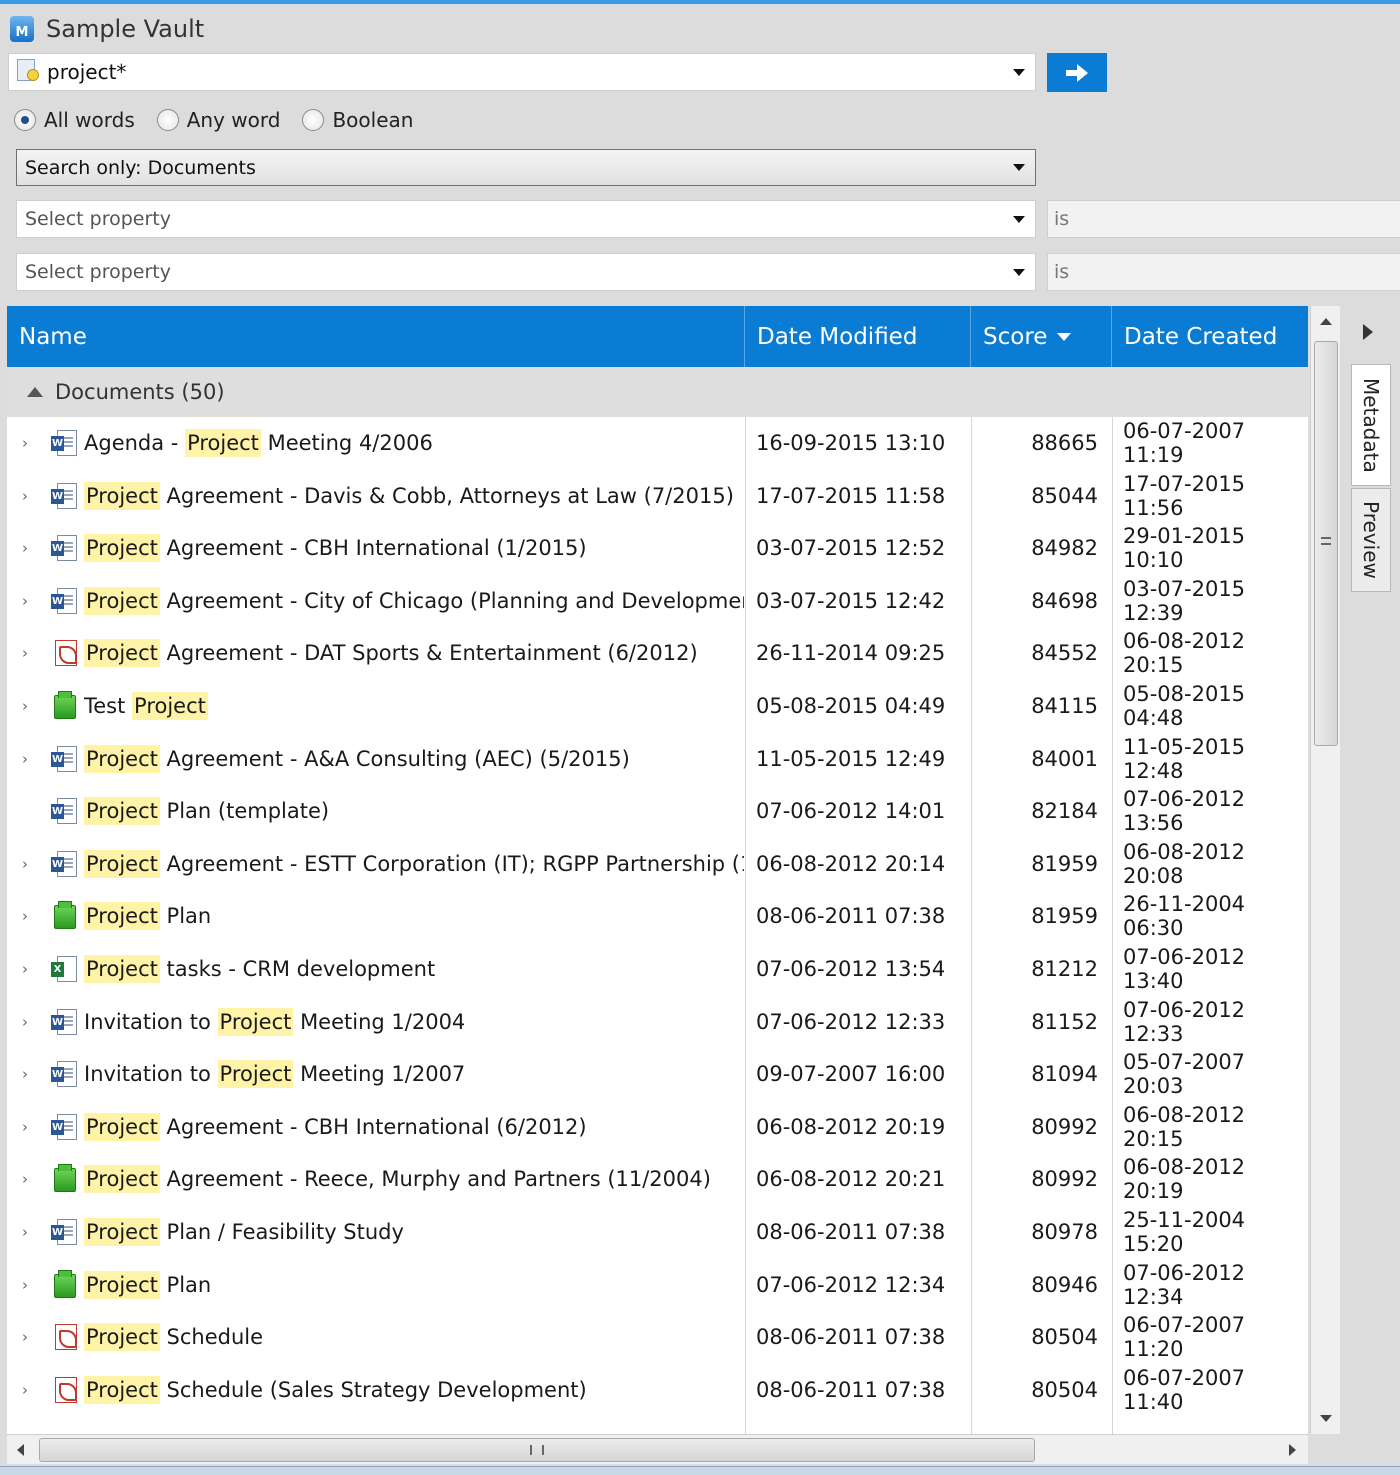 The width and height of the screenshot is (1400, 1475). Describe the element at coordinates (233, 120) in the screenshot. I see `radio-any-word-label: Any word` at that location.